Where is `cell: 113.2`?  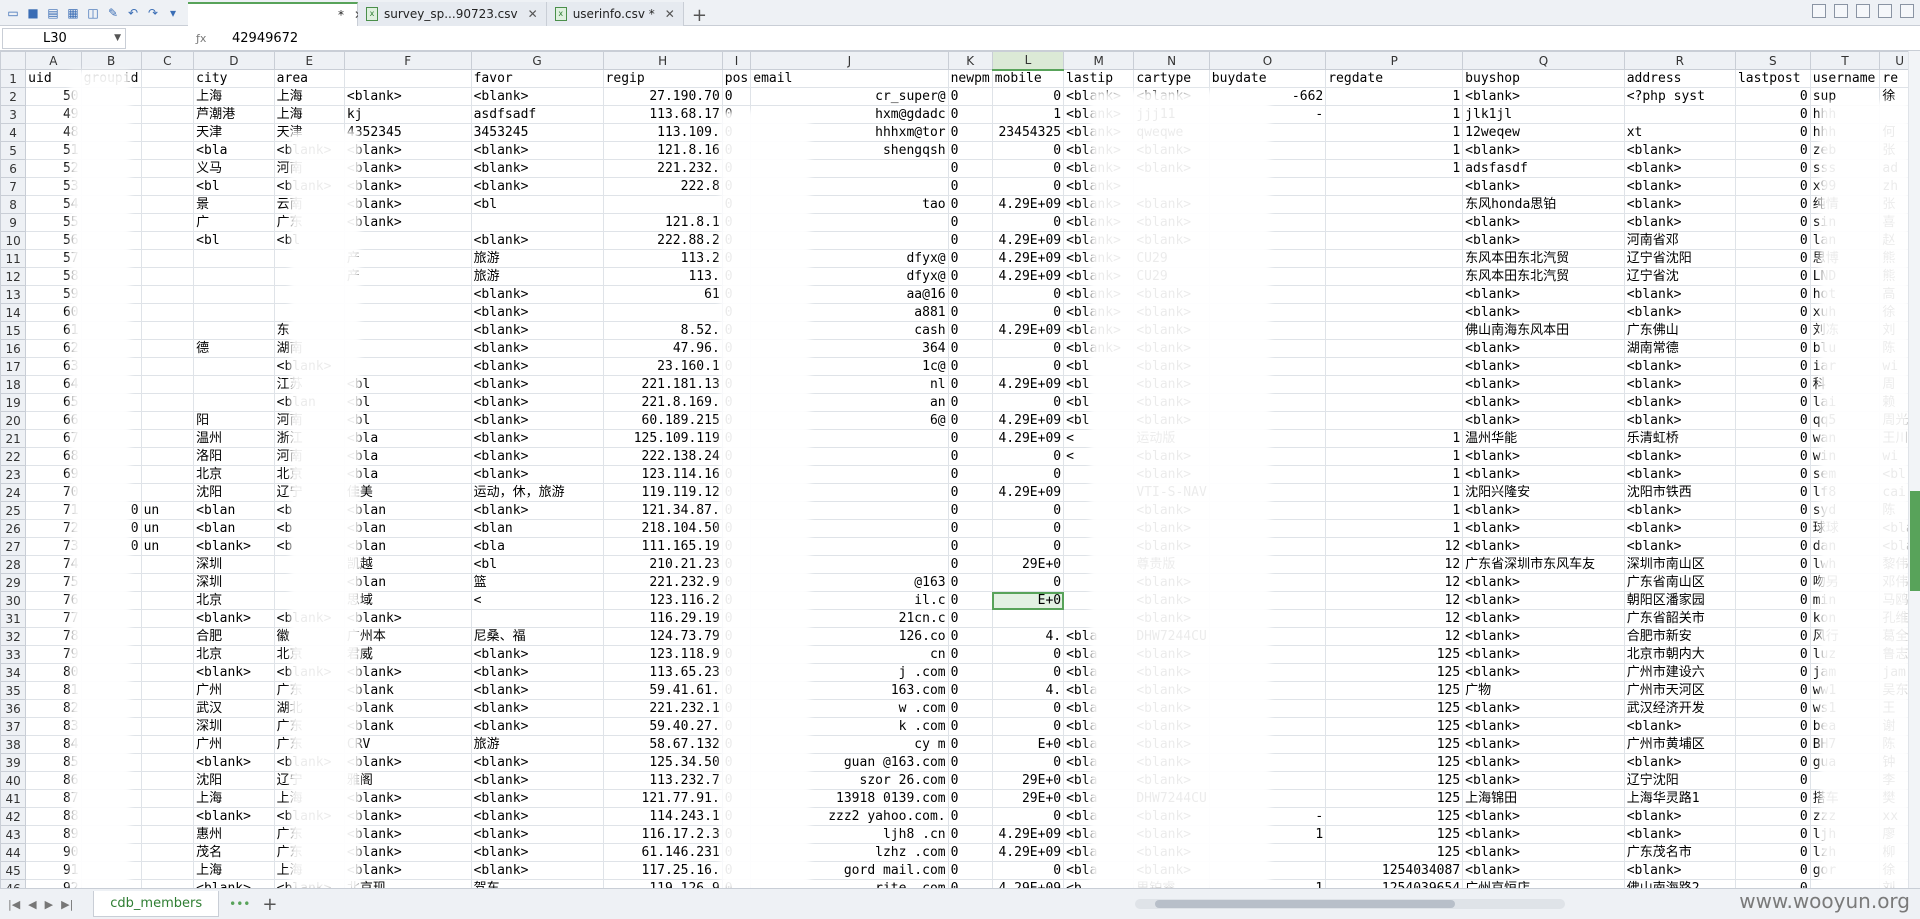
cell: 113.2 is located at coordinates (662, 258).